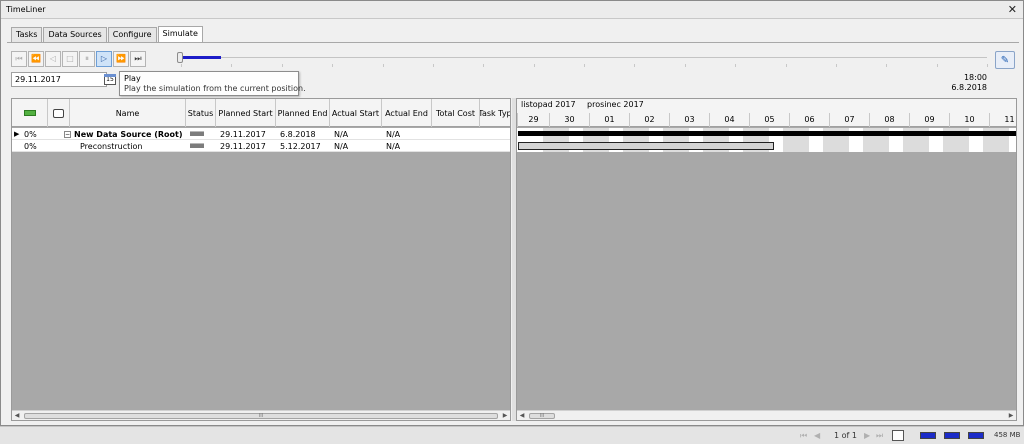  I want to click on calendar-button: 15, so click(110, 79).